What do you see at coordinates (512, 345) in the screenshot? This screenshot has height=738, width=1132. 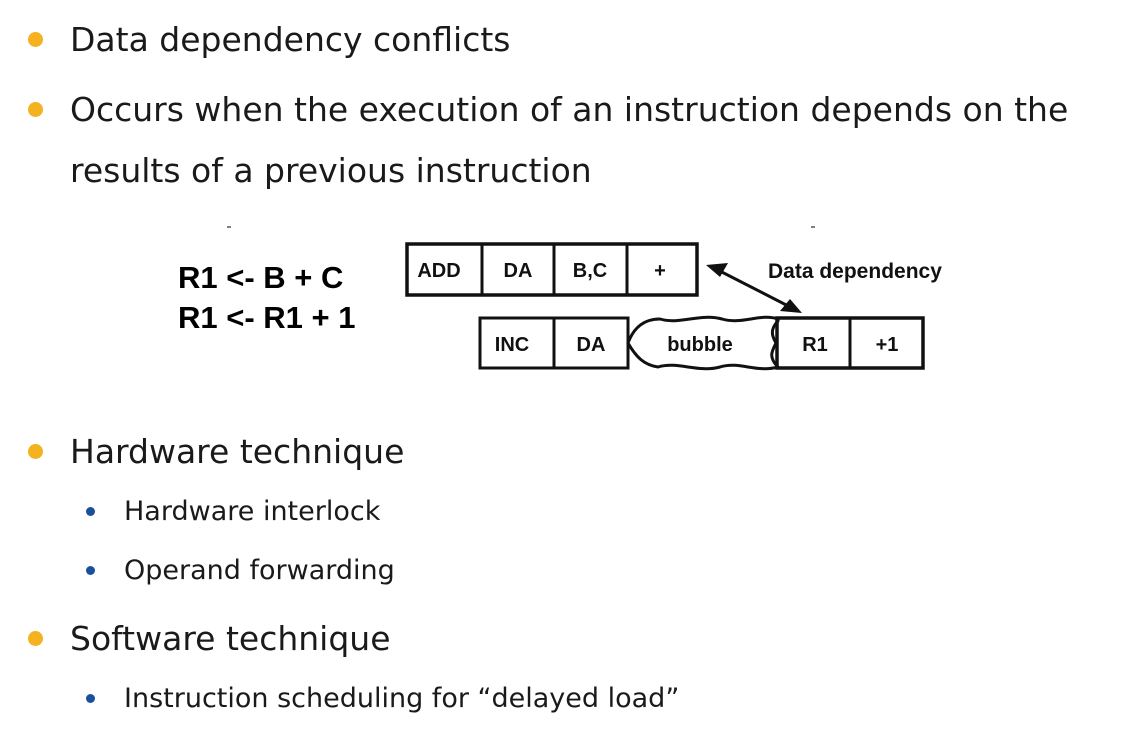 I see `cell-inc: INC` at bounding box center [512, 345].